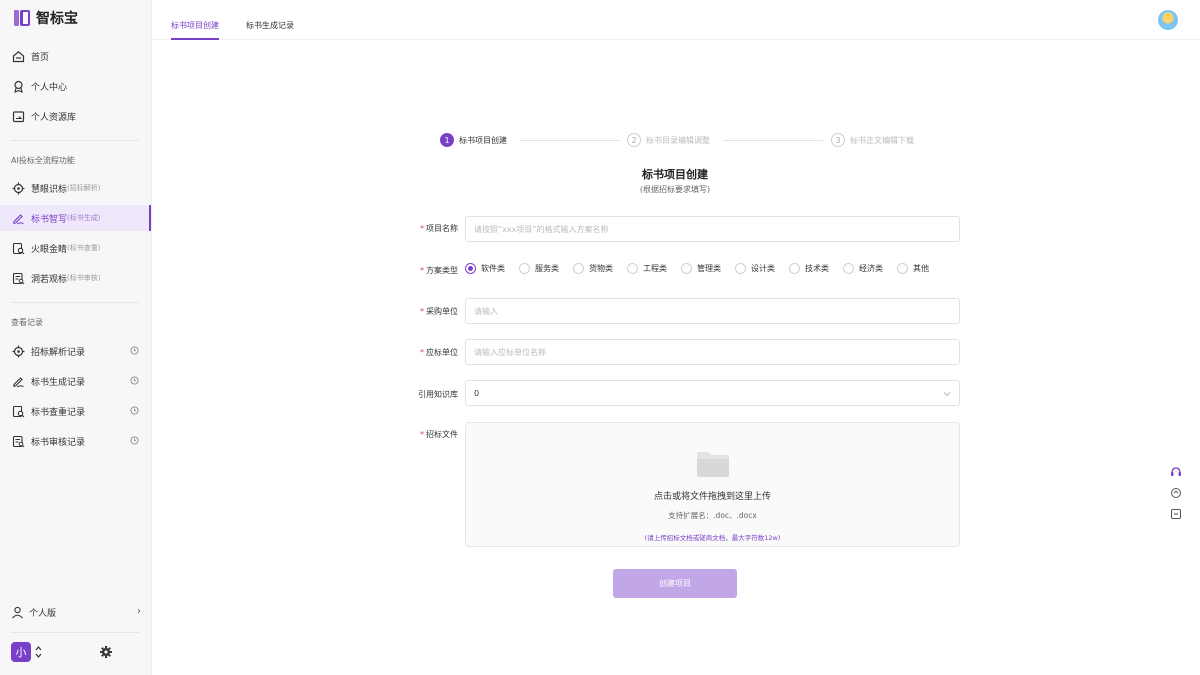  I want to click on bidder-input: 请输入应标单位名称, so click(712, 352).